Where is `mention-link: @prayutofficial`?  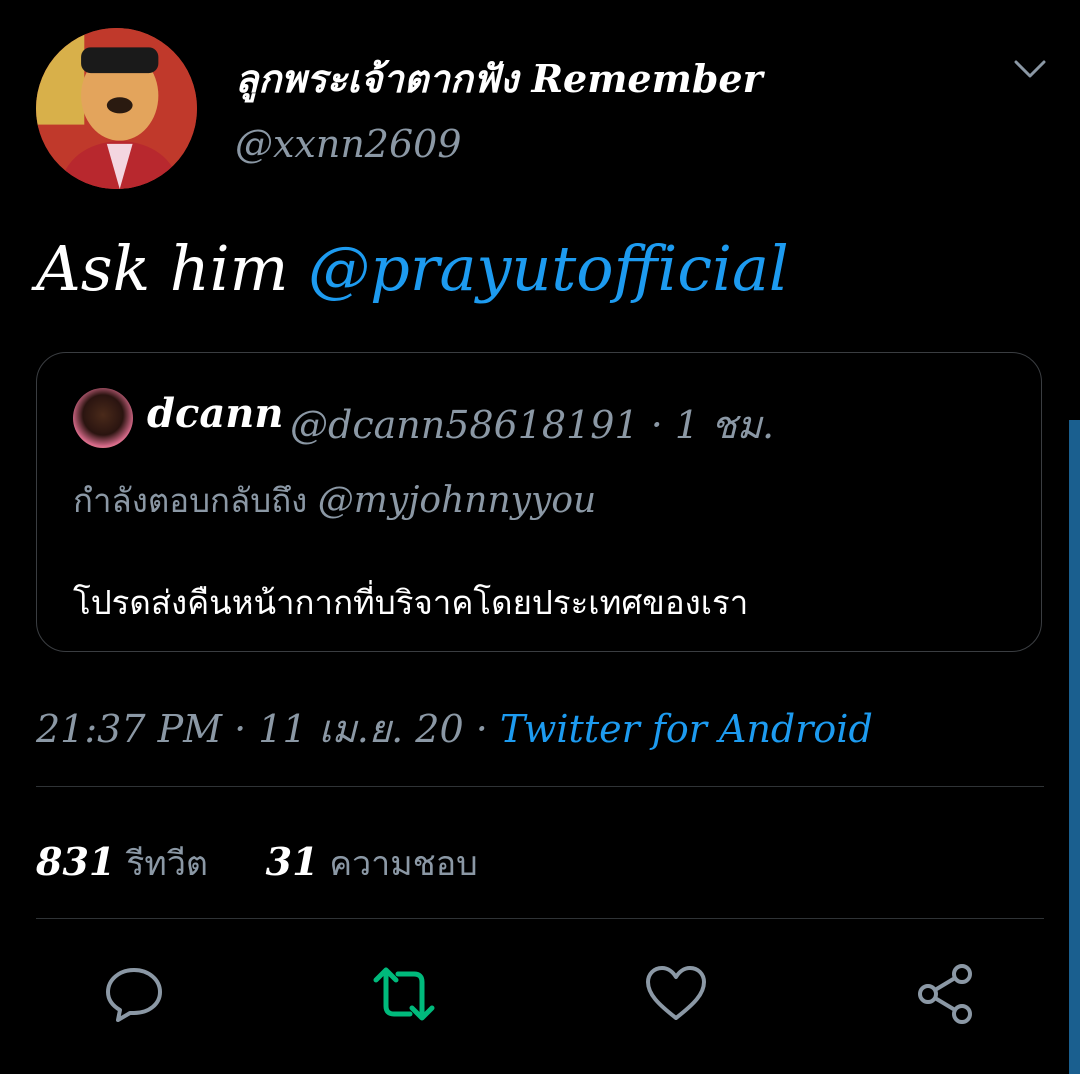 mention-link: @prayutofficial is located at coordinates (548, 268).